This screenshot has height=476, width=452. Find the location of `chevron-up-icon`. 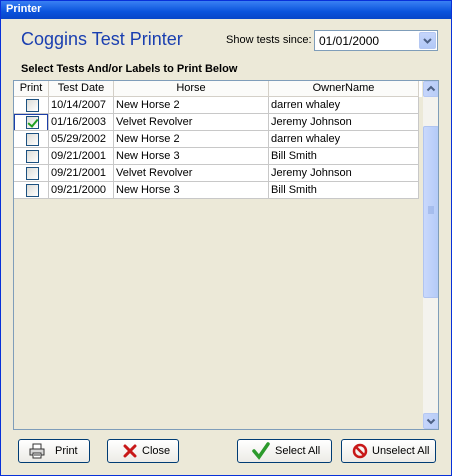

chevron-up-icon is located at coordinates (431, 88).